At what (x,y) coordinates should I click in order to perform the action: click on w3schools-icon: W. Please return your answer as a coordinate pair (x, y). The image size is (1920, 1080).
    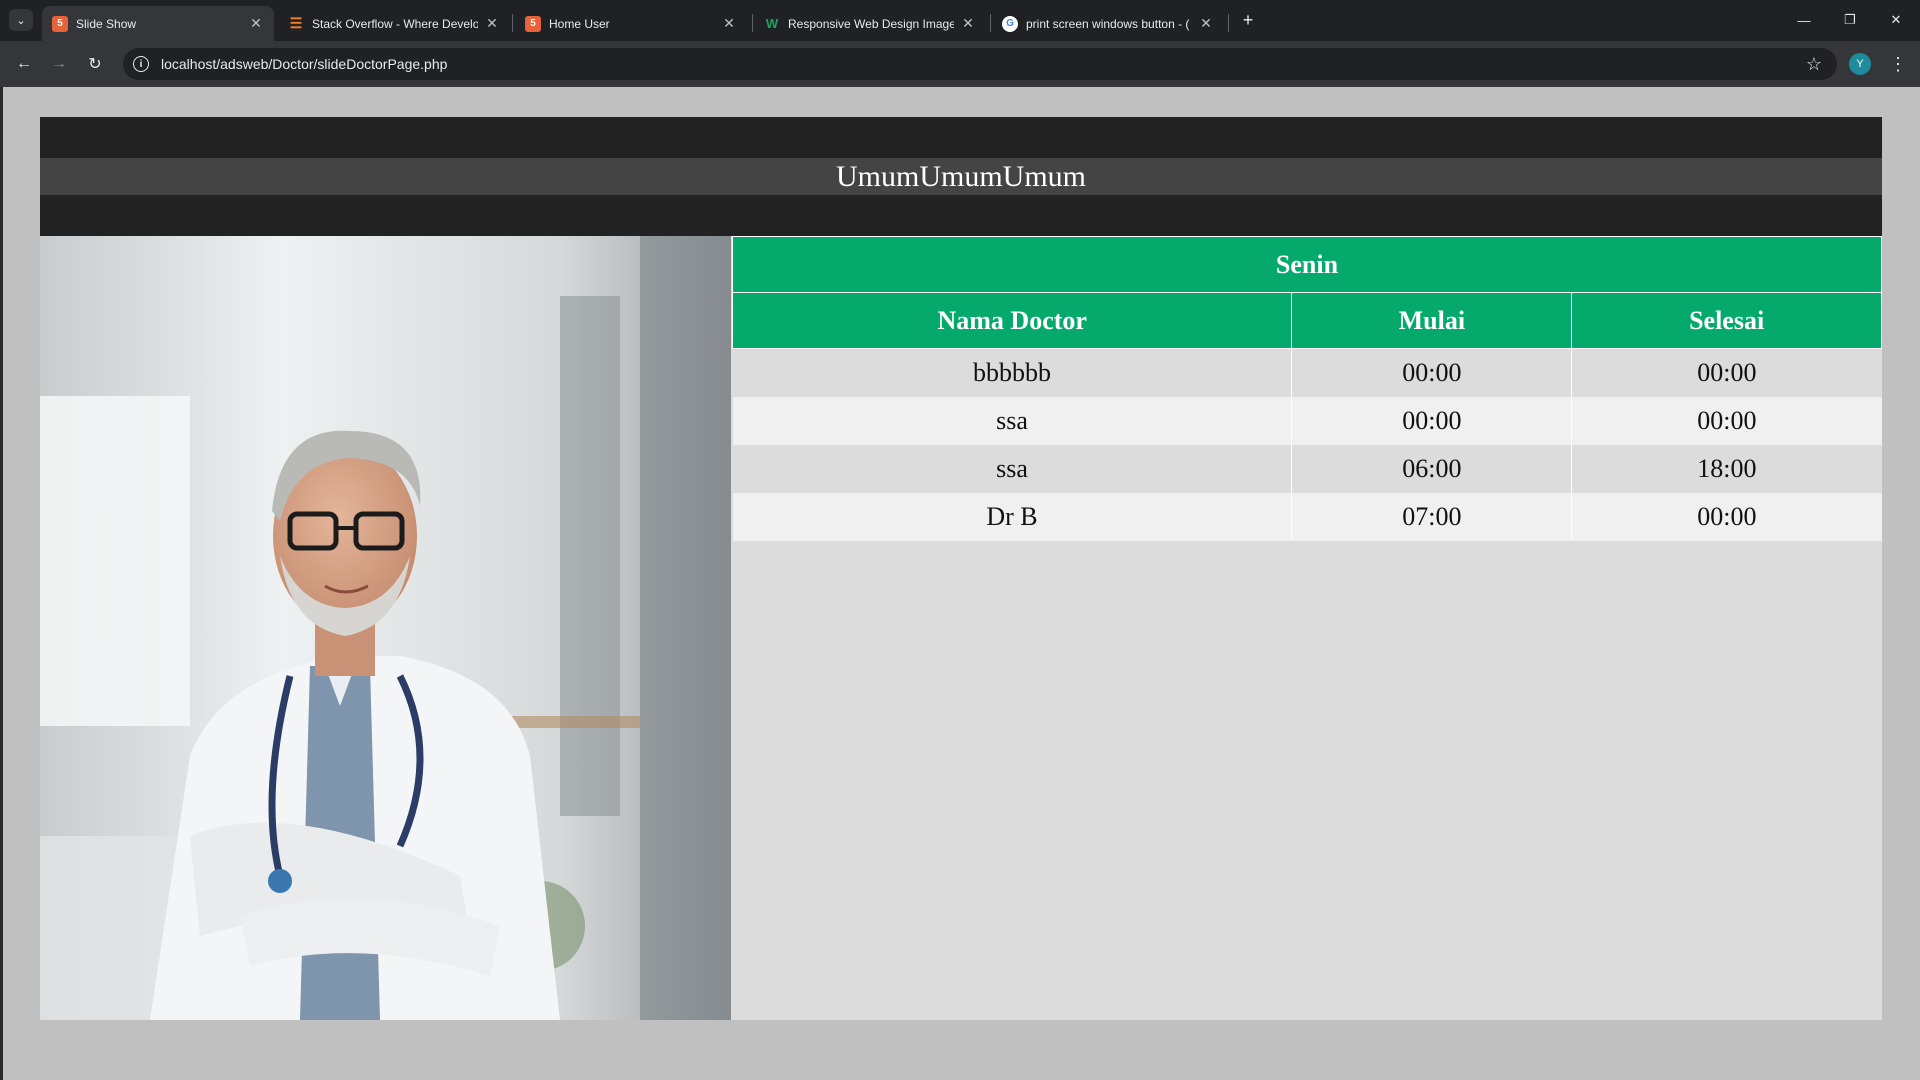
    Looking at the image, I should click on (772, 23).